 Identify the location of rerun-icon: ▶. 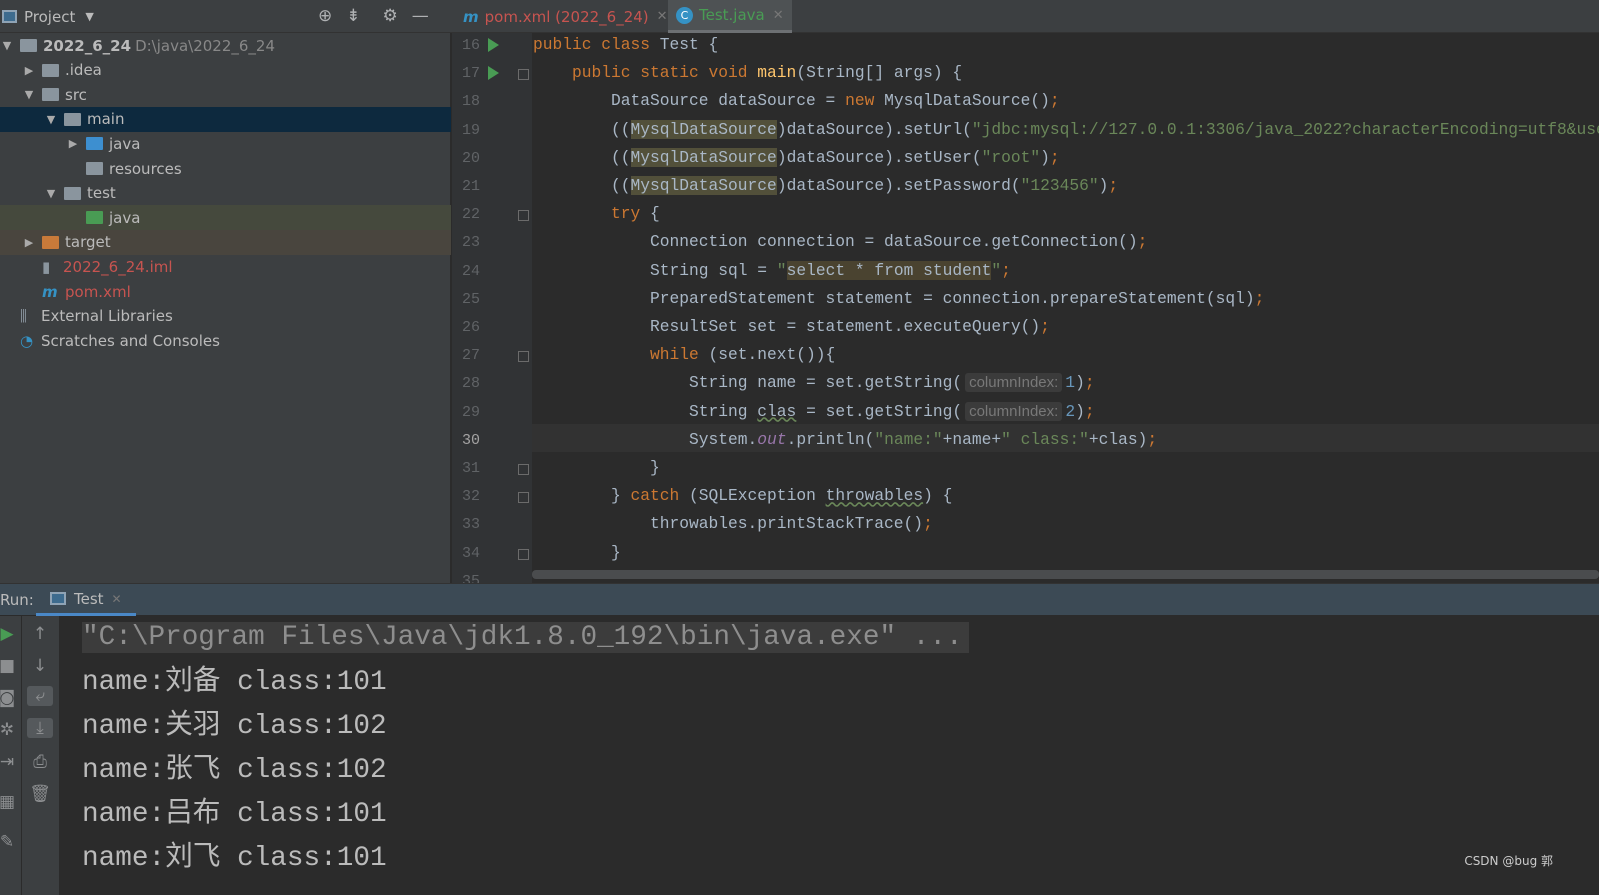
(10, 634).